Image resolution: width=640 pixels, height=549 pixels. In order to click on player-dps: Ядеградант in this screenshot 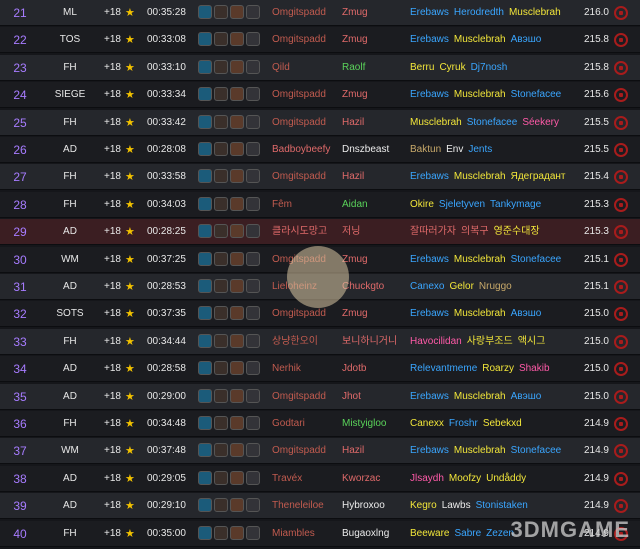, I will do `click(538, 176)`.